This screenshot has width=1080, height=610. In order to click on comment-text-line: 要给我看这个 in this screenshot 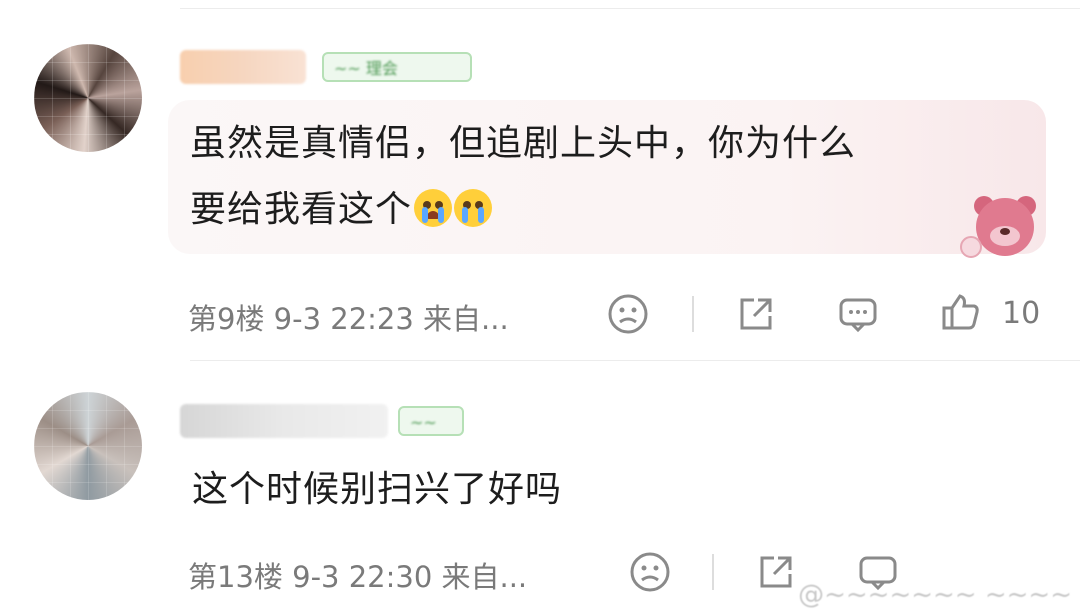, I will do `click(341, 206)`.